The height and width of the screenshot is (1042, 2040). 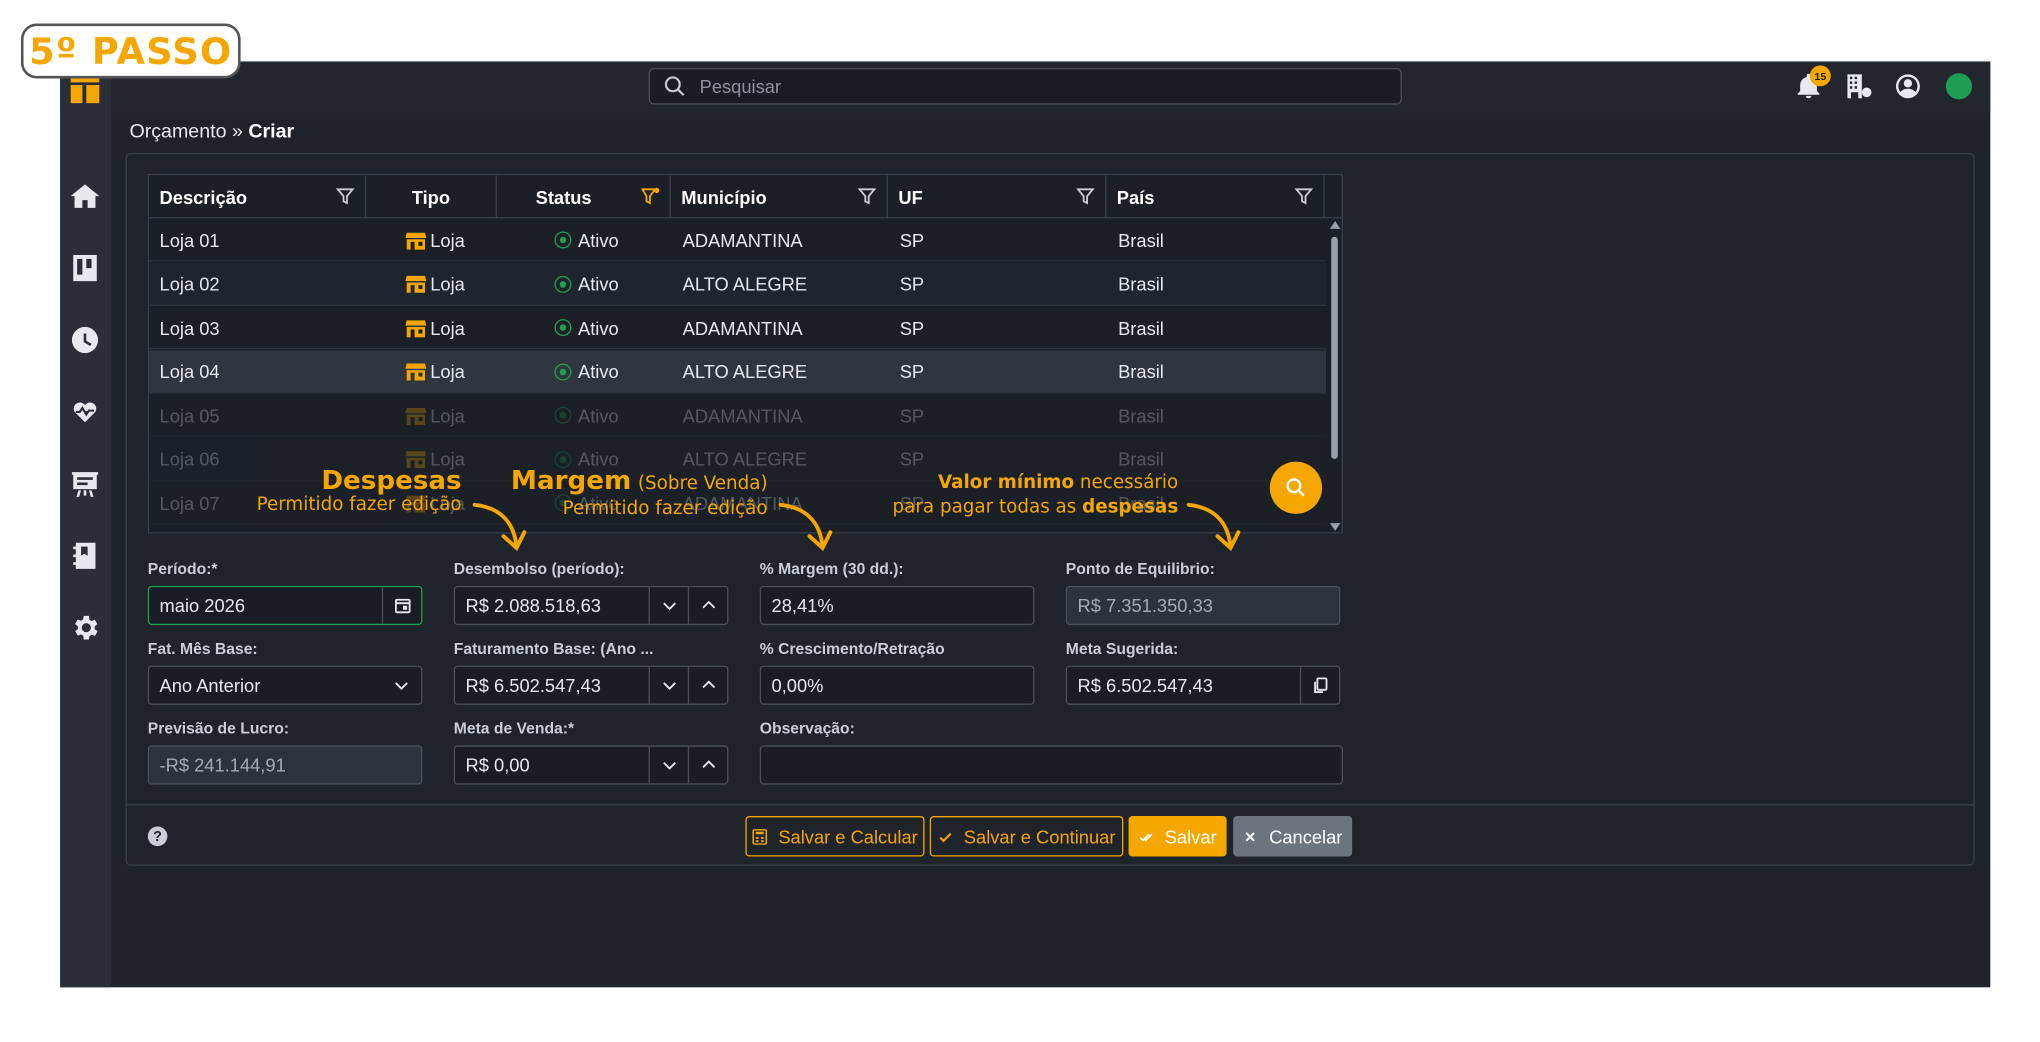 What do you see at coordinates (1335, 527) in the screenshot?
I see `scroll-down-arrow` at bounding box center [1335, 527].